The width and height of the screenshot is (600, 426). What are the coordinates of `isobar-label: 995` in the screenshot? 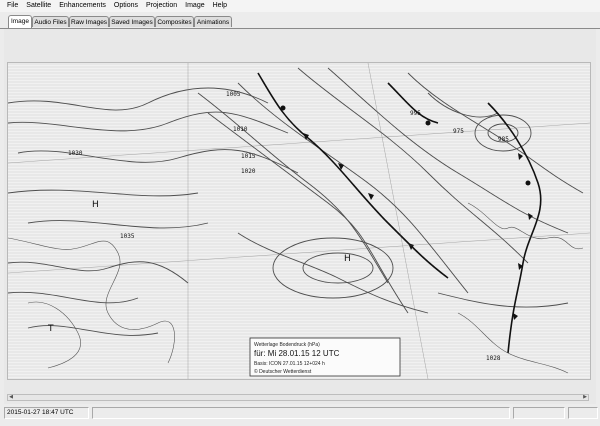 It's located at (415, 113).